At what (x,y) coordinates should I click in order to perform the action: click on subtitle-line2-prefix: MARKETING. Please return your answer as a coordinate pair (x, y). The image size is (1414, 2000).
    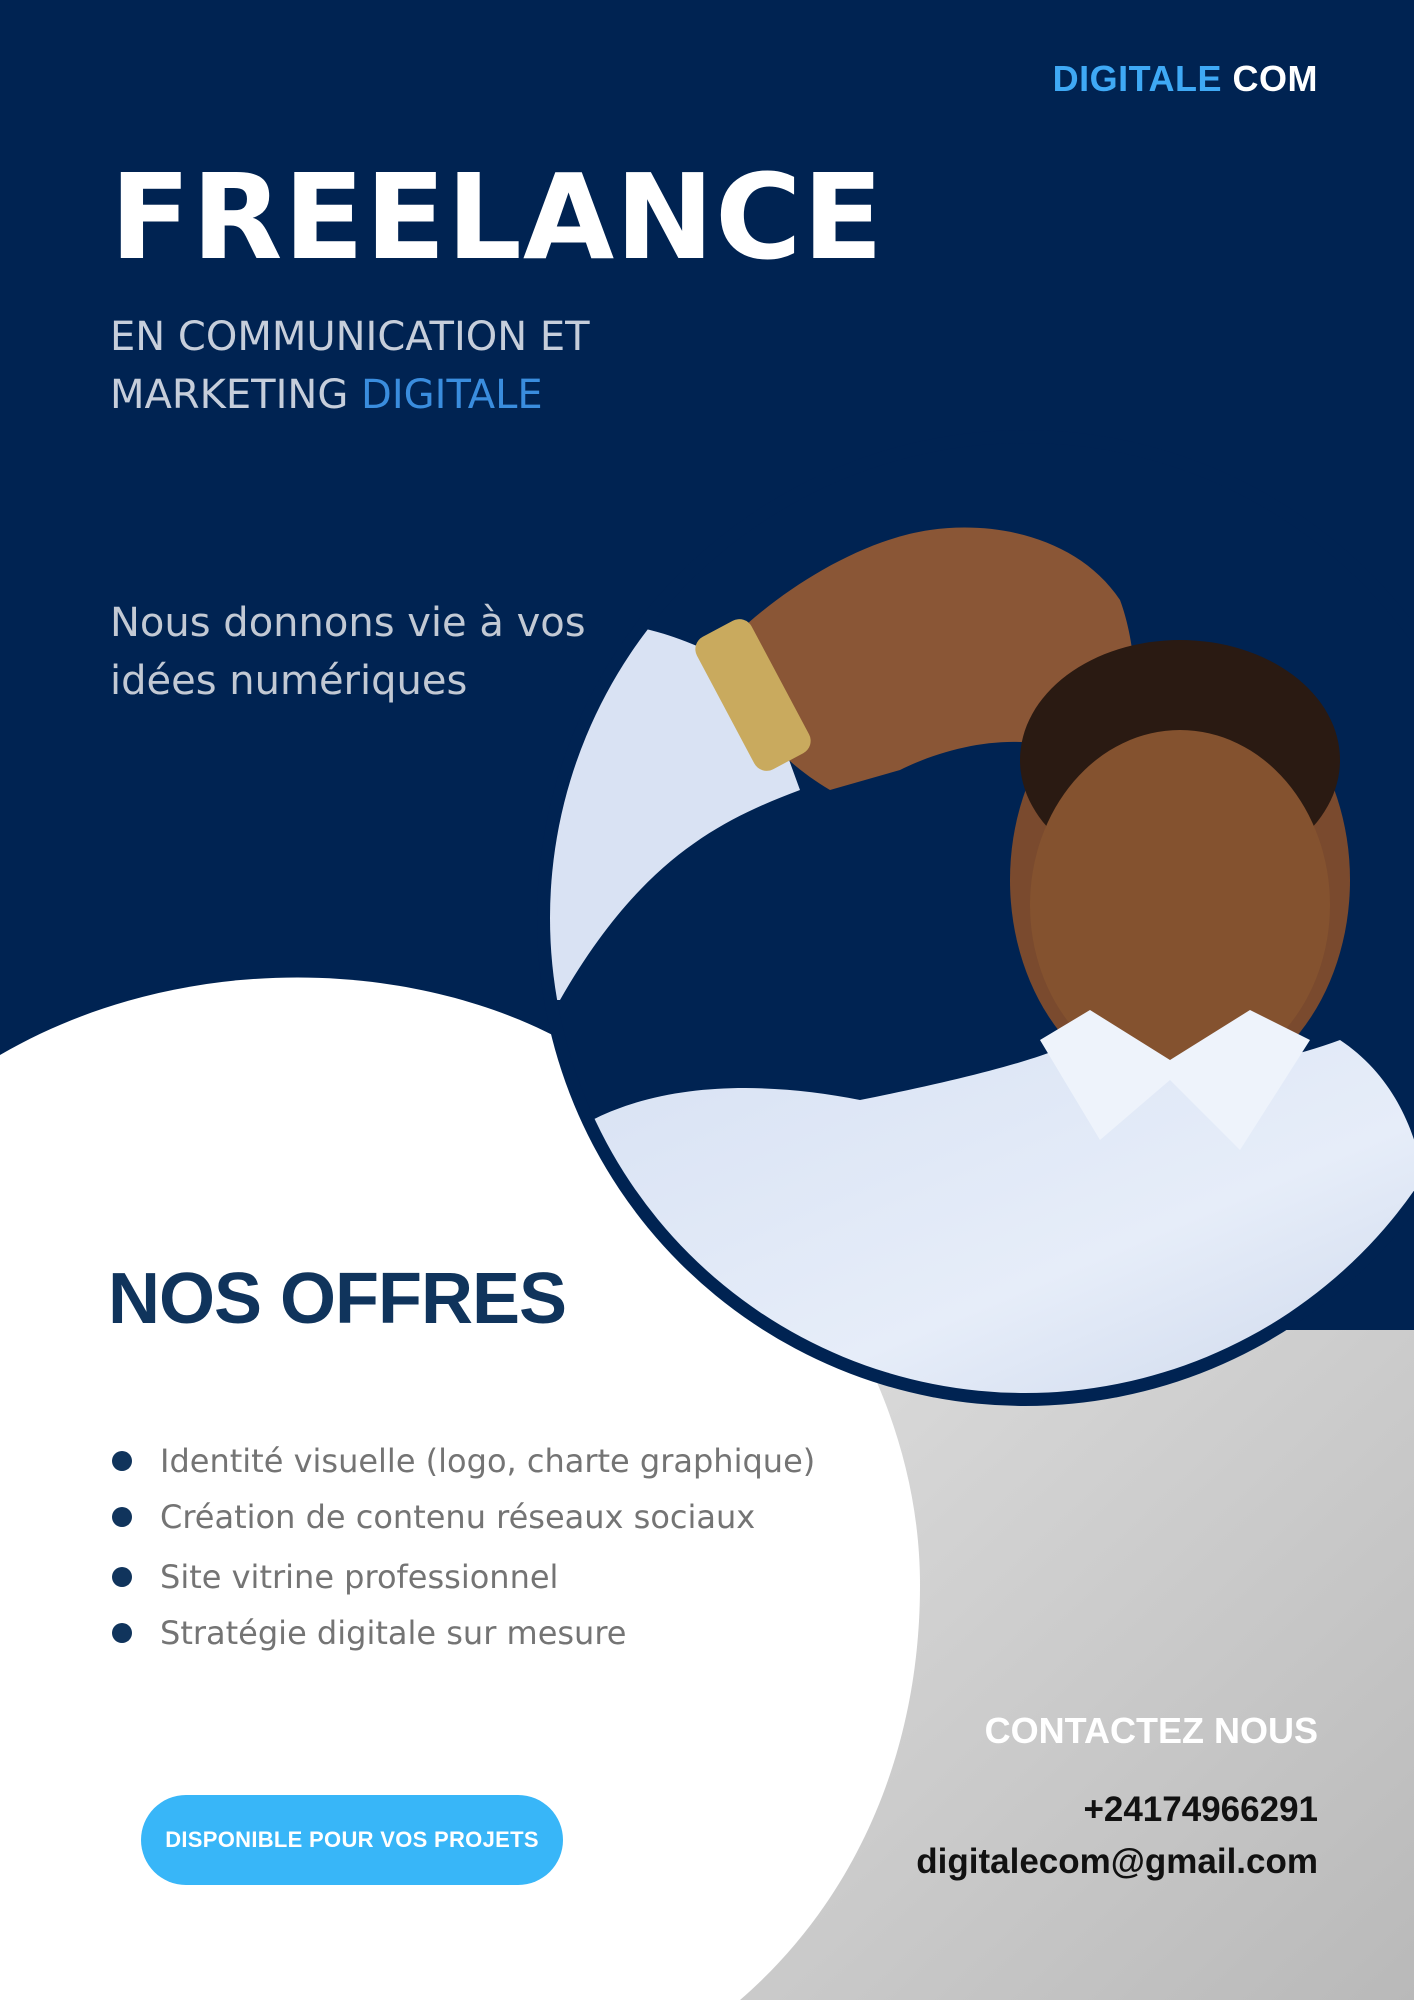
    Looking at the image, I should click on (229, 395).